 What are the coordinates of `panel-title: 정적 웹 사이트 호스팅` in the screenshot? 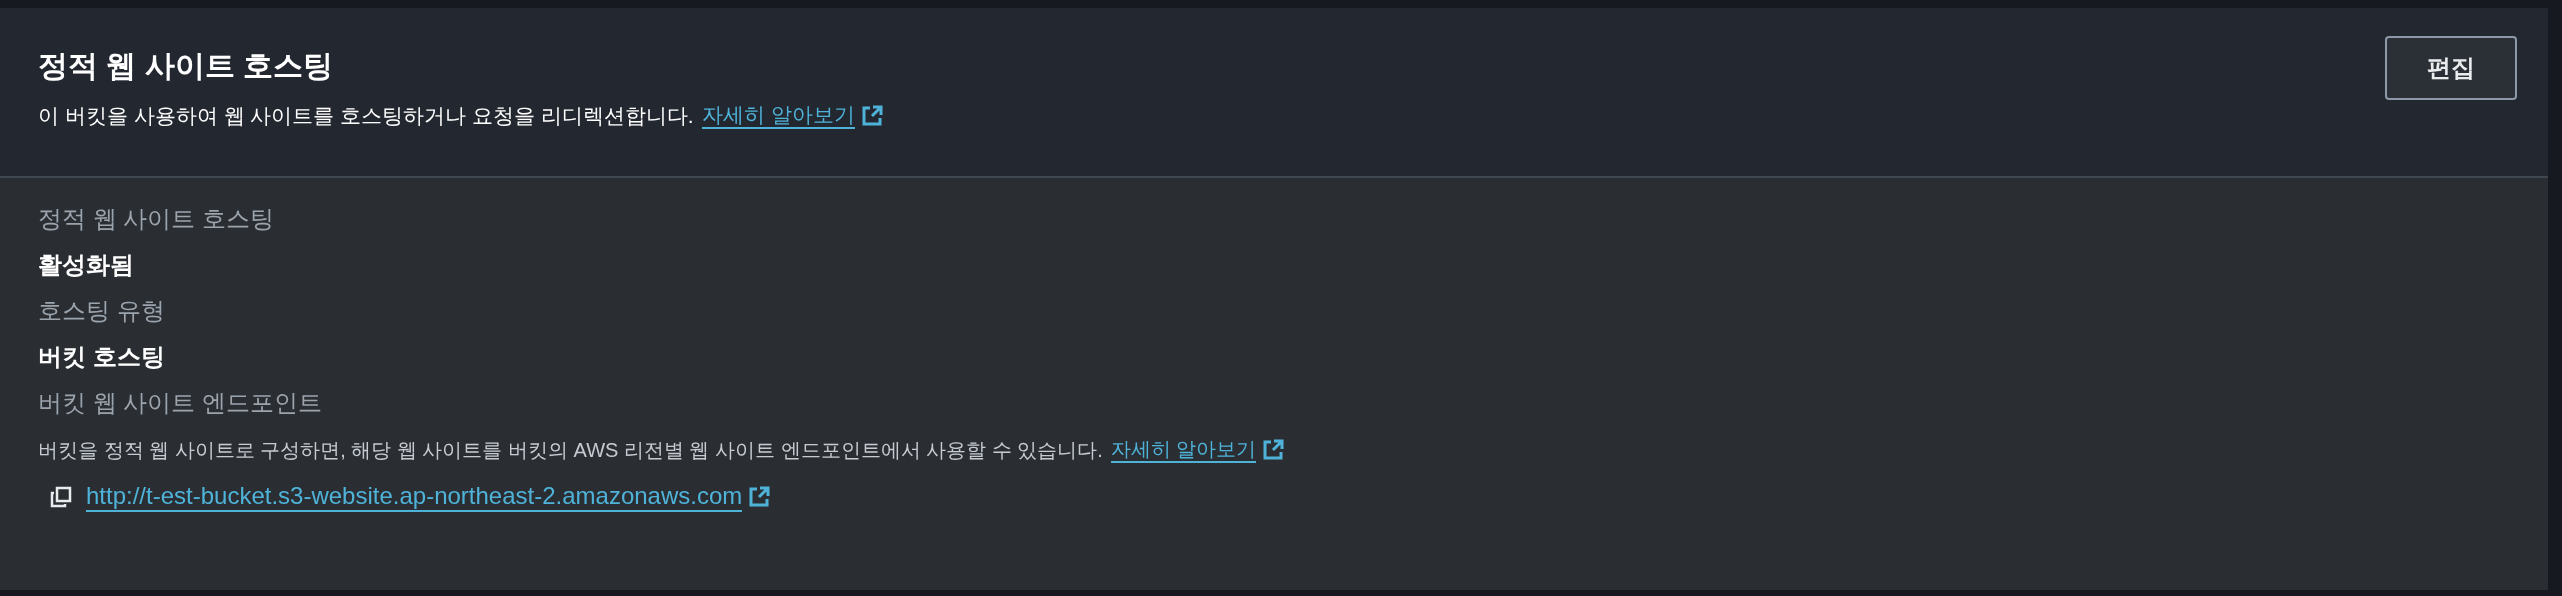 It's located at (186, 66).